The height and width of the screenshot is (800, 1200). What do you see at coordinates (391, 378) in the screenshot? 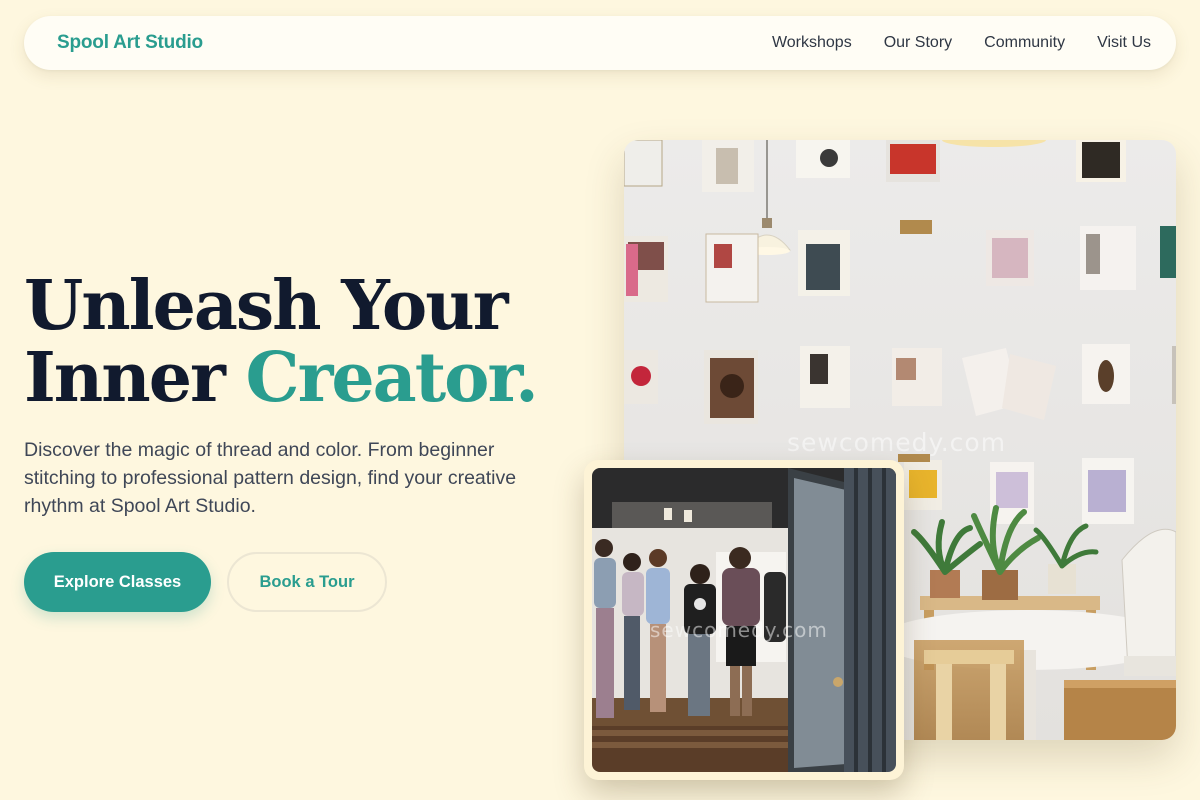
I see `hero-title-accent: Creator.` at bounding box center [391, 378].